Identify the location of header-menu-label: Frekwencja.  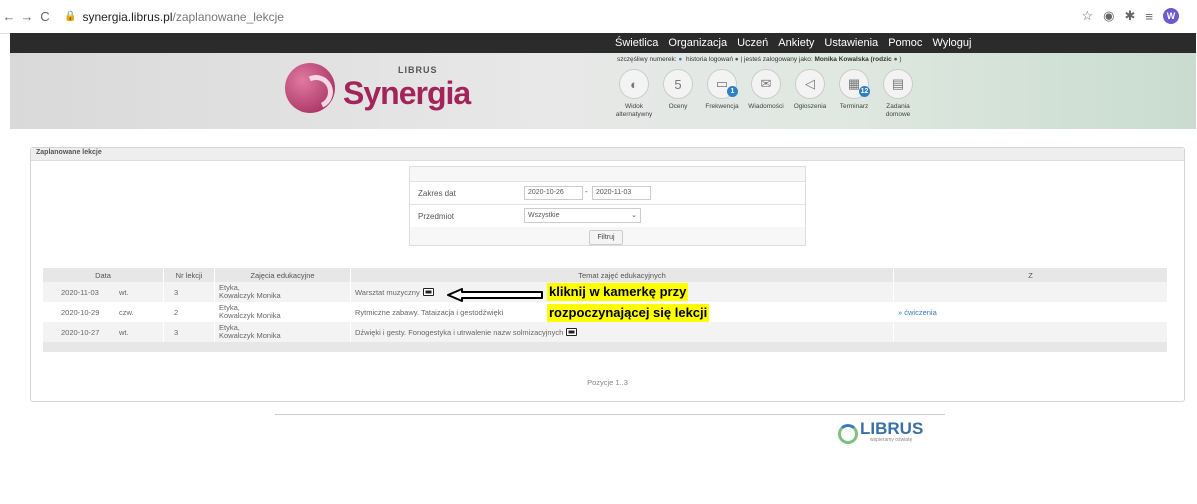
(722, 106).